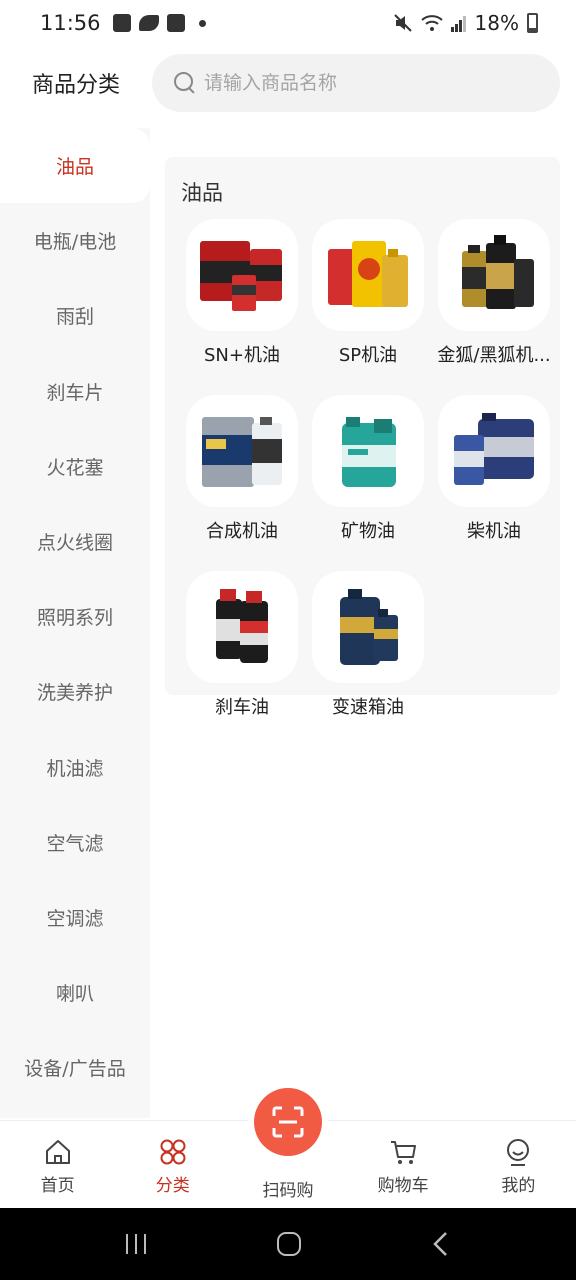  Describe the element at coordinates (496, 23) in the screenshot. I see `battery-percent: 18%` at that location.